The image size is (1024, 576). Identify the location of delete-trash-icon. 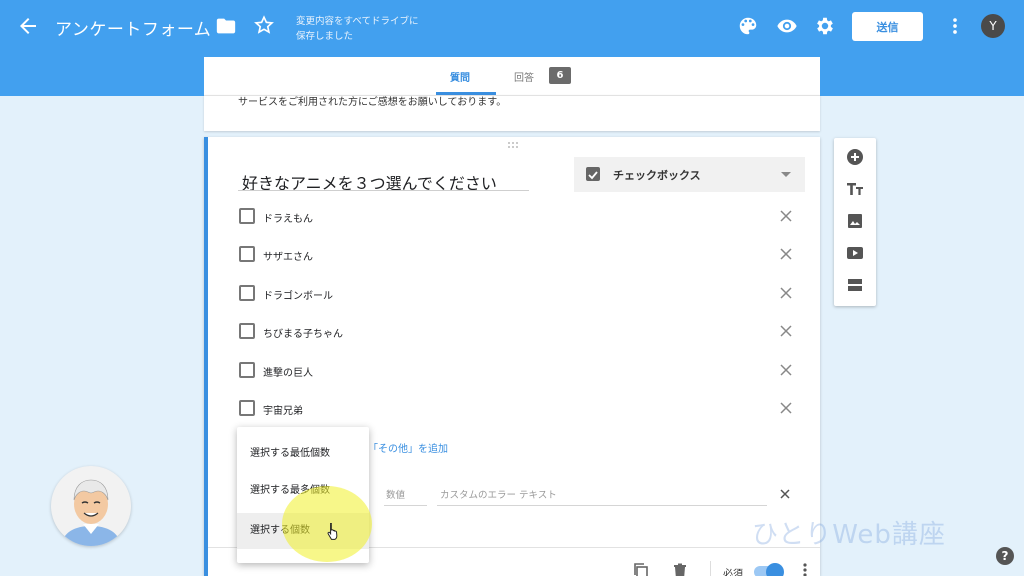
(680, 569).